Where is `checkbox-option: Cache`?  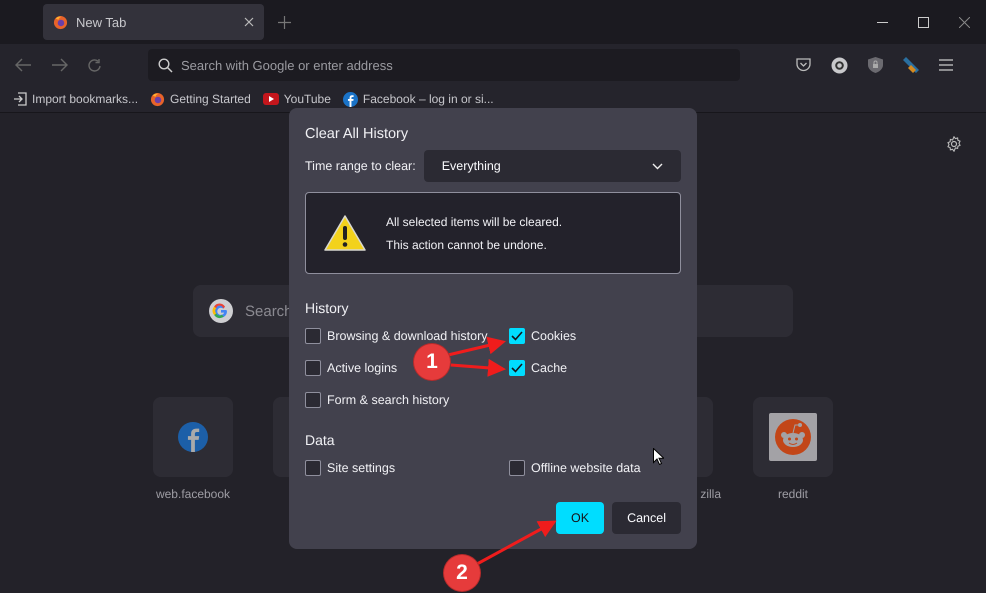
checkbox-option: Cache is located at coordinates (538, 368).